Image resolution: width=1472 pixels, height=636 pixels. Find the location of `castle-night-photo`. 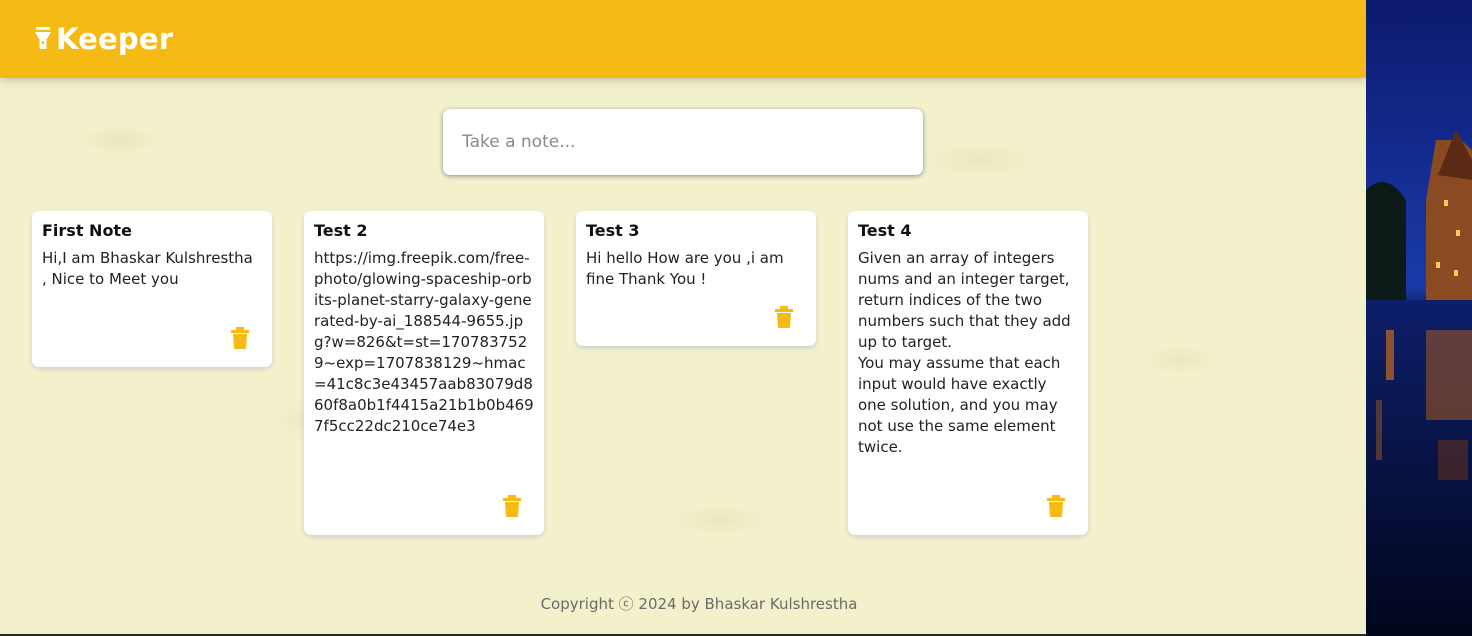

castle-night-photo is located at coordinates (1419, 318).